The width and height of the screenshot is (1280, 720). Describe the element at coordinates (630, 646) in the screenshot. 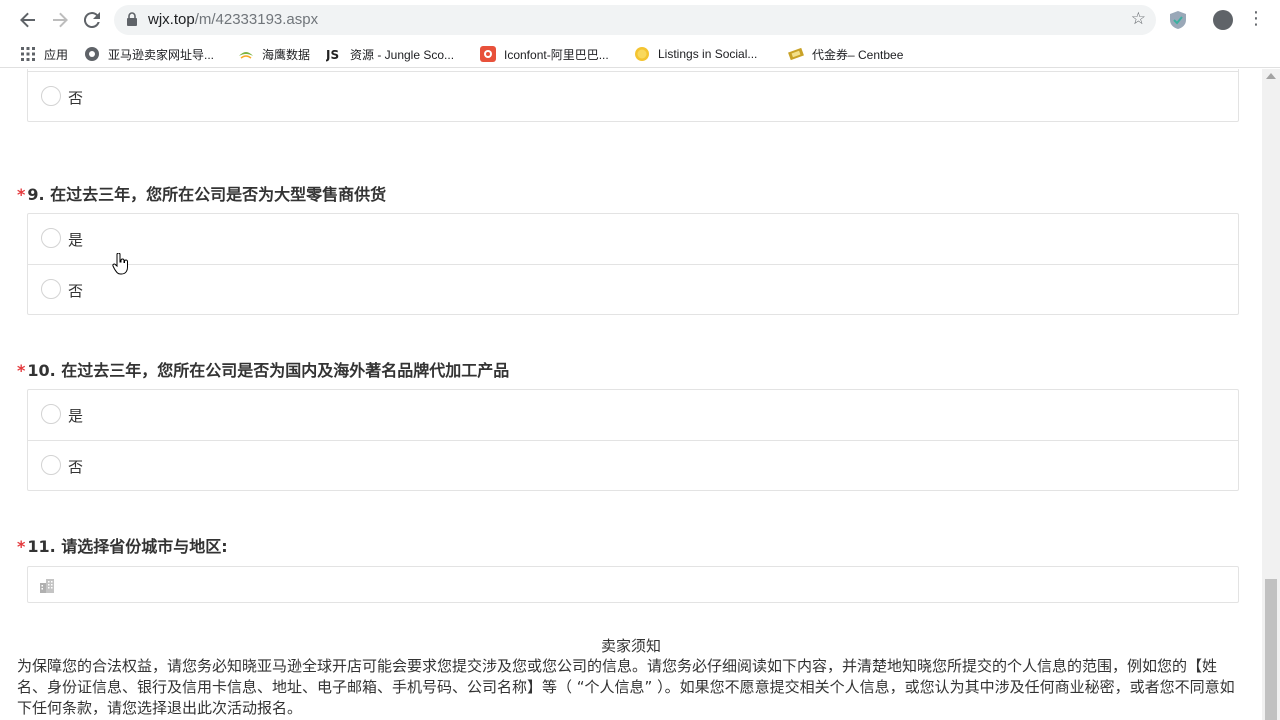

I see `notice-title: 卖家须知` at that location.